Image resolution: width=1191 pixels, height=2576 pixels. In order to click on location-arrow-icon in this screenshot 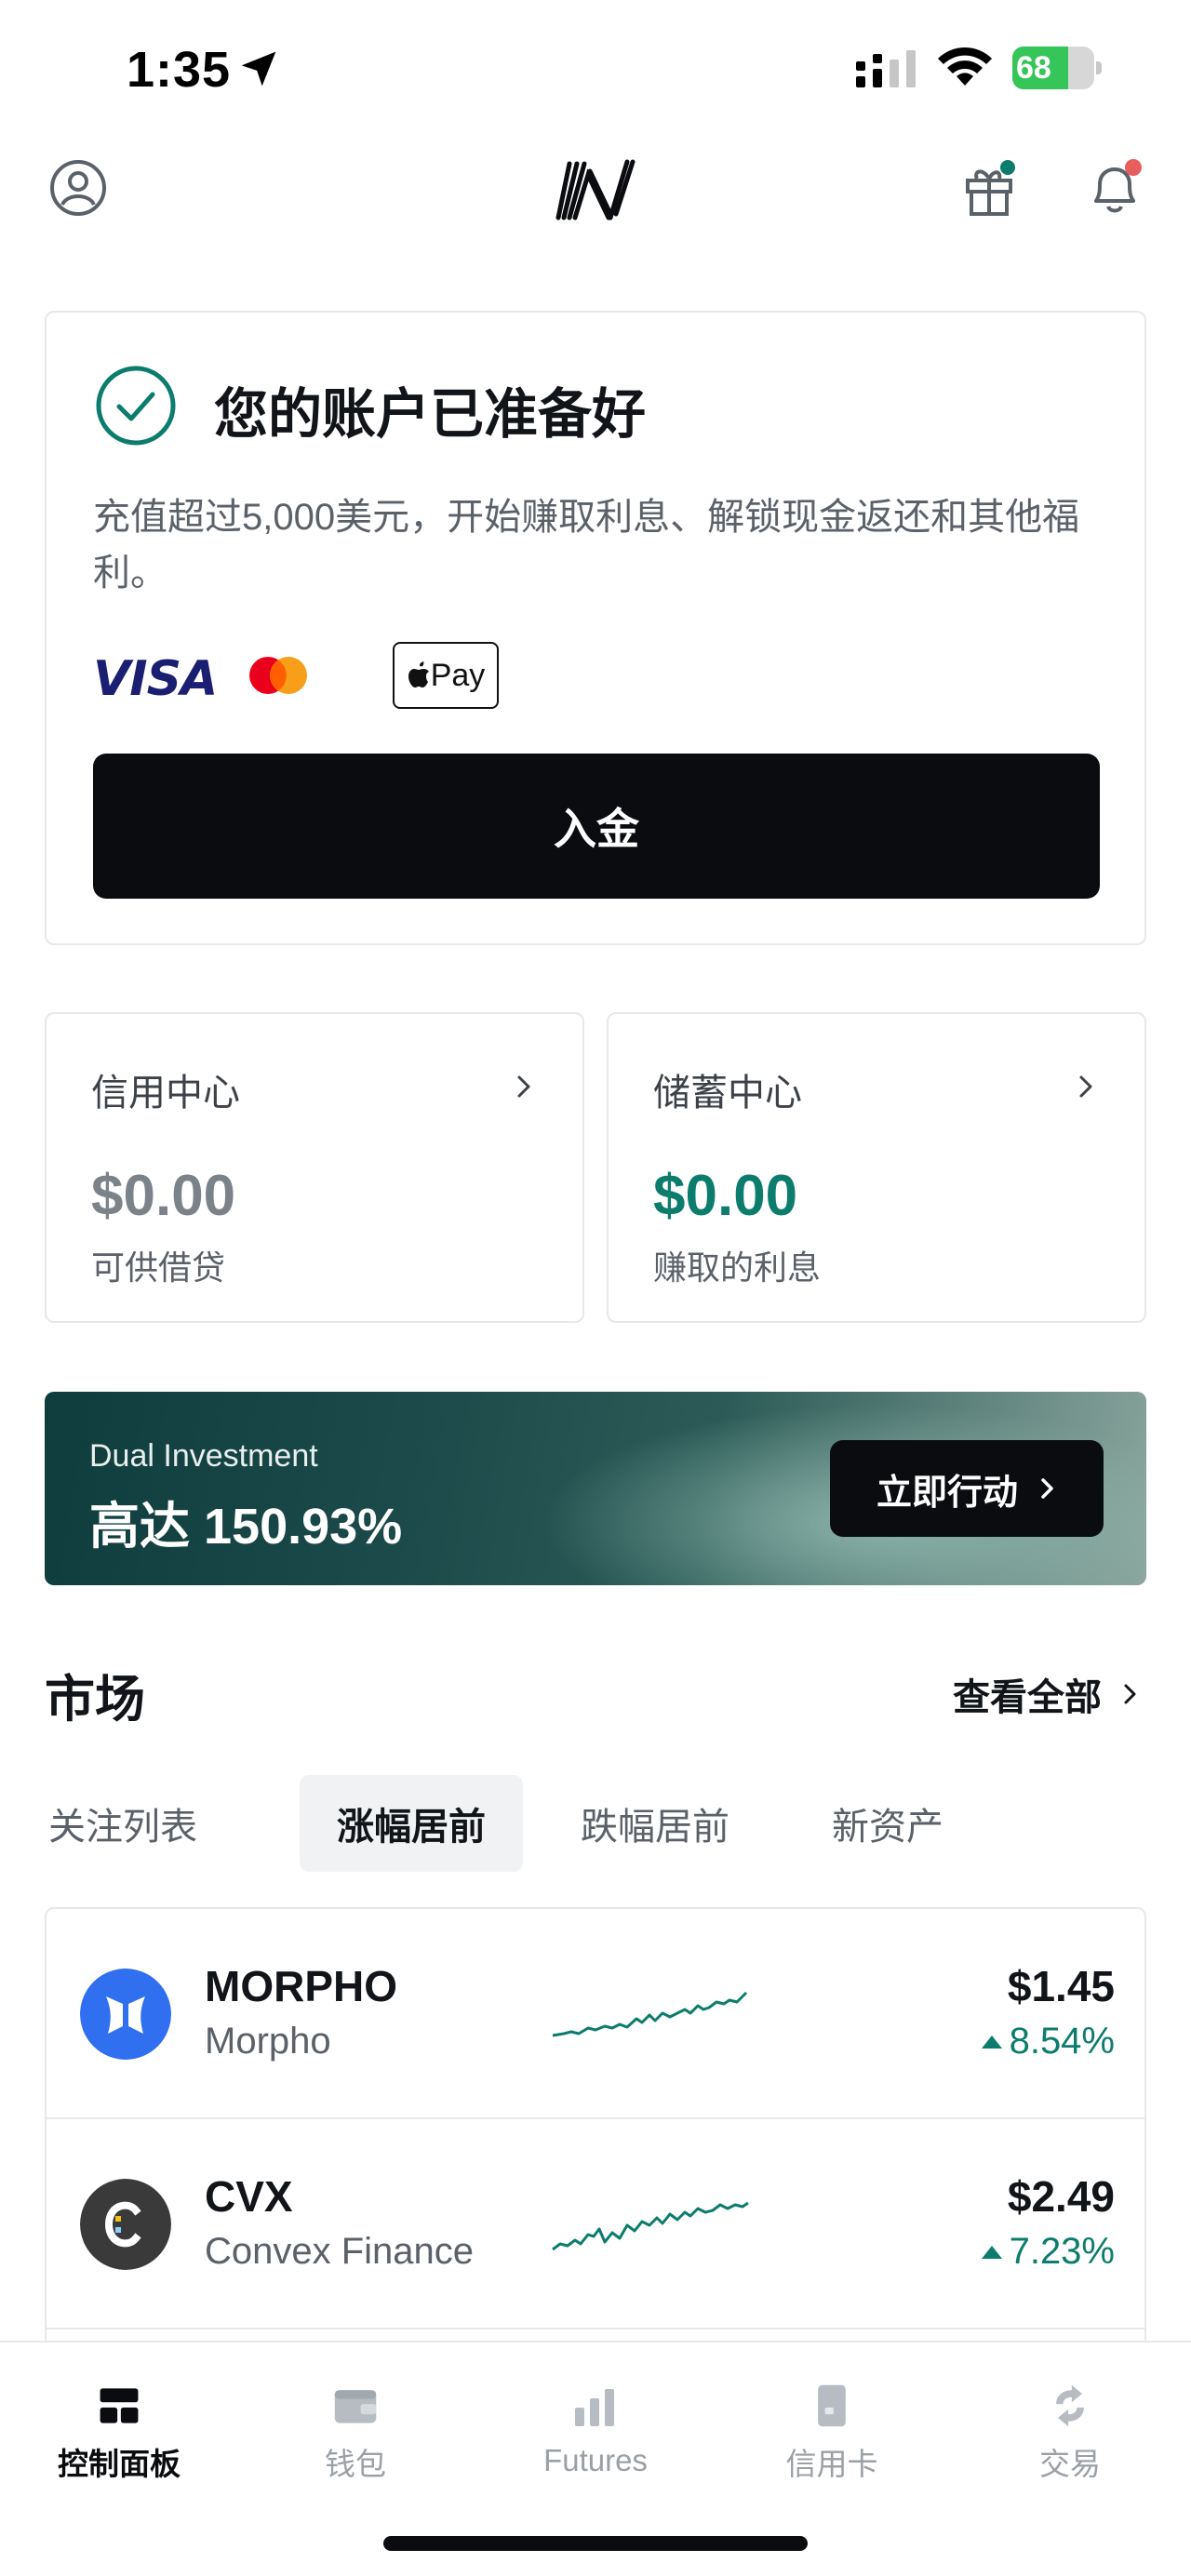, I will do `click(258, 69)`.